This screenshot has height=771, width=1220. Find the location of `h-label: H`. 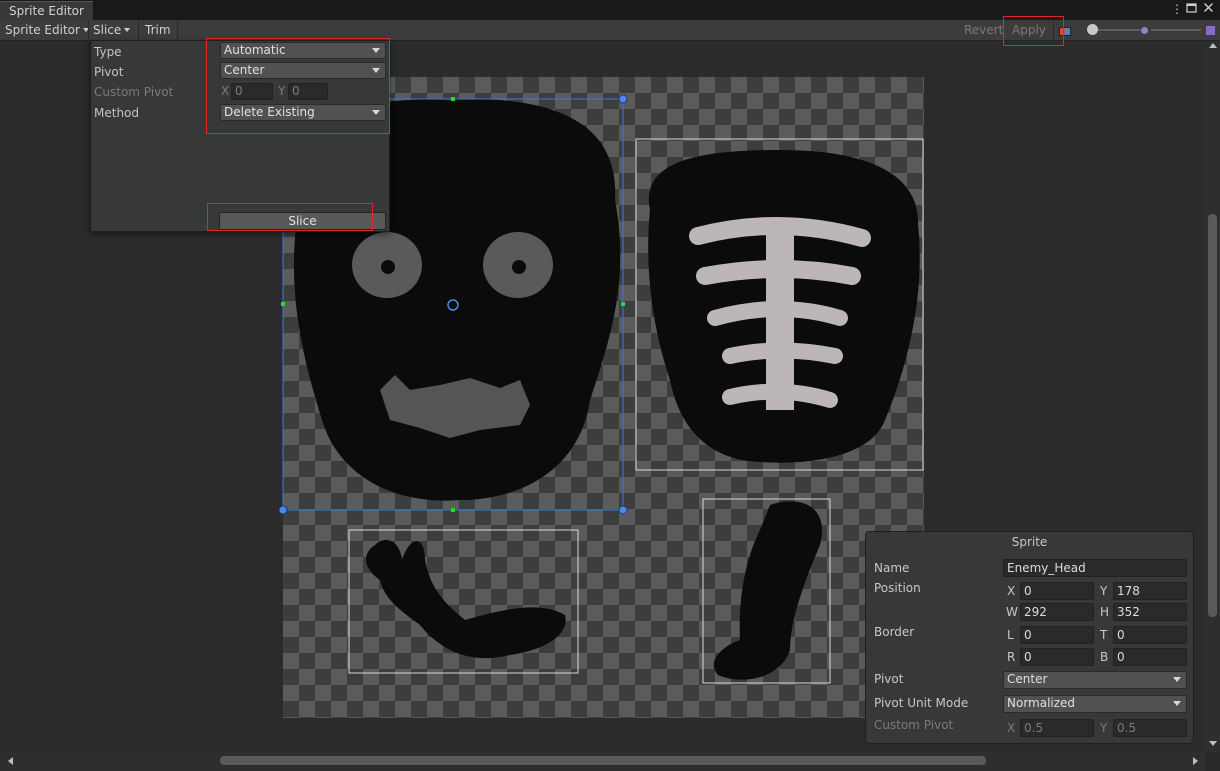

h-label: H is located at coordinates (1105, 612).